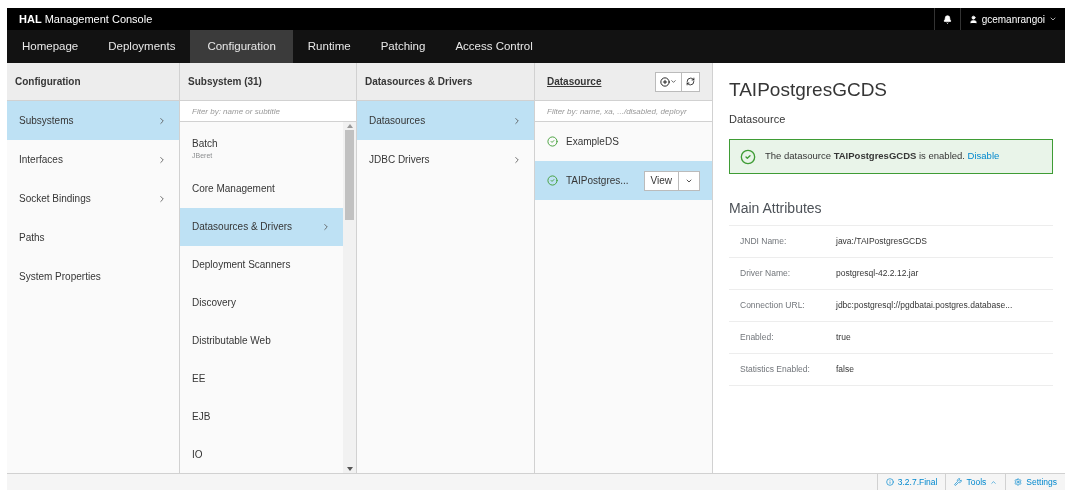 The width and height of the screenshot is (1065, 490). Describe the element at coordinates (775, 369) in the screenshot. I see `attribute-label: Statistics Enabled:` at that location.